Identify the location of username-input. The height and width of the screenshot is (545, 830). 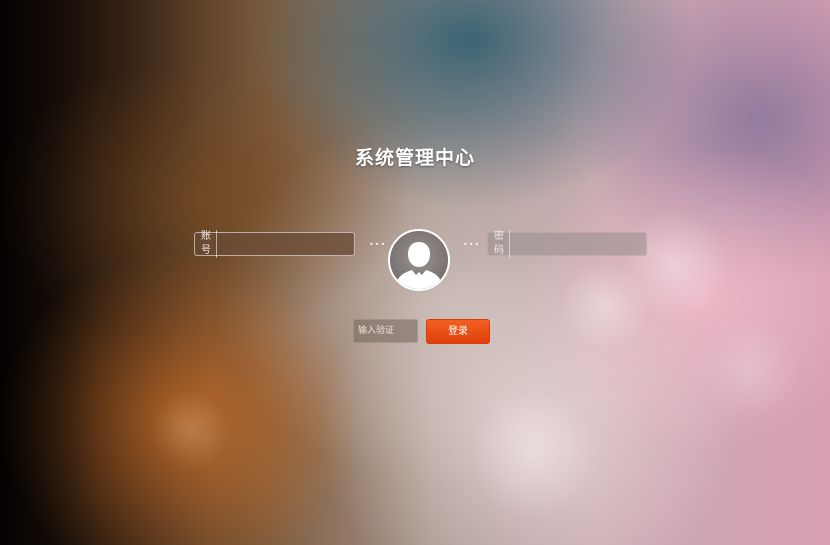
(294, 244).